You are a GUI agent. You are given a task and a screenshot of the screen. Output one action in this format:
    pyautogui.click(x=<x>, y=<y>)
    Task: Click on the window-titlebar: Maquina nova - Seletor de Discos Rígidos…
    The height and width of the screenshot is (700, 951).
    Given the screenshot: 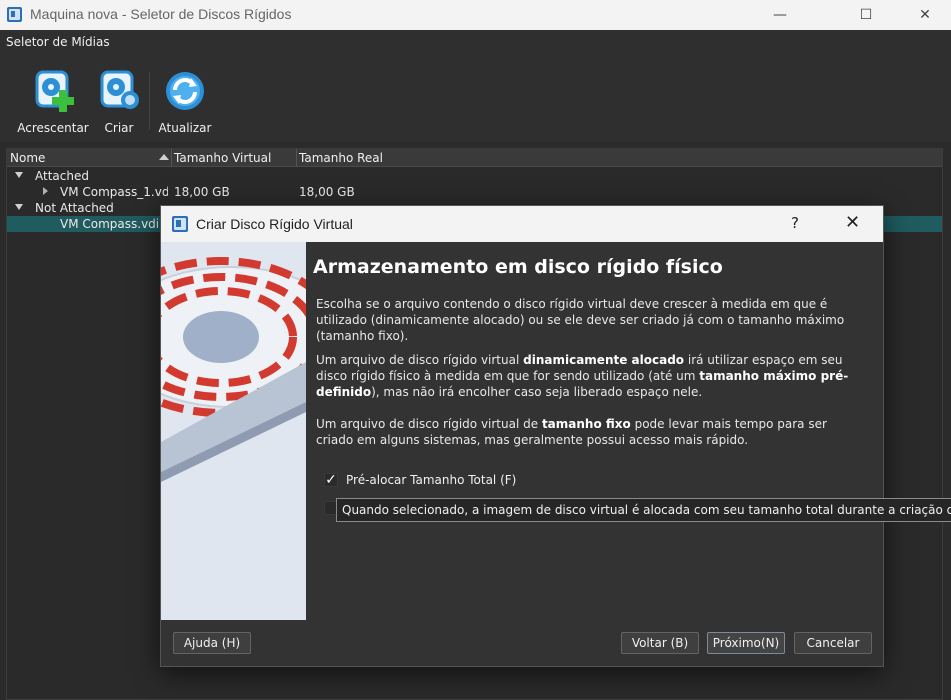 What is the action you would take?
    pyautogui.click(x=475, y=15)
    